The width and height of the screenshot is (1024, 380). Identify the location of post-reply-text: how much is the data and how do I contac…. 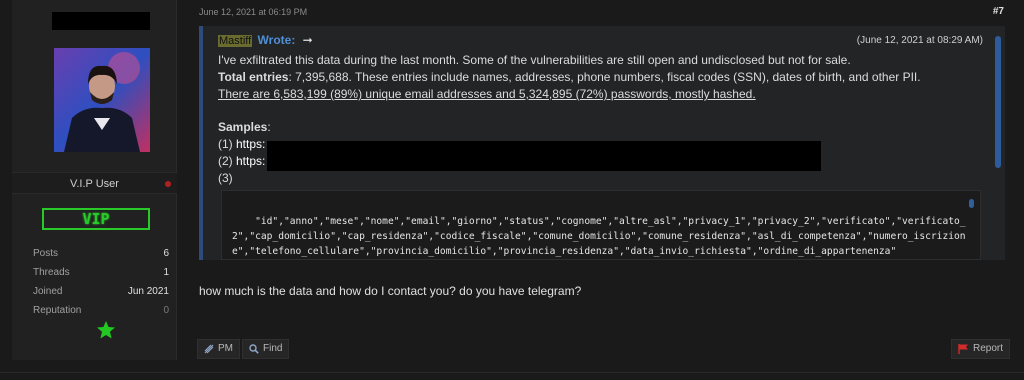
(390, 291).